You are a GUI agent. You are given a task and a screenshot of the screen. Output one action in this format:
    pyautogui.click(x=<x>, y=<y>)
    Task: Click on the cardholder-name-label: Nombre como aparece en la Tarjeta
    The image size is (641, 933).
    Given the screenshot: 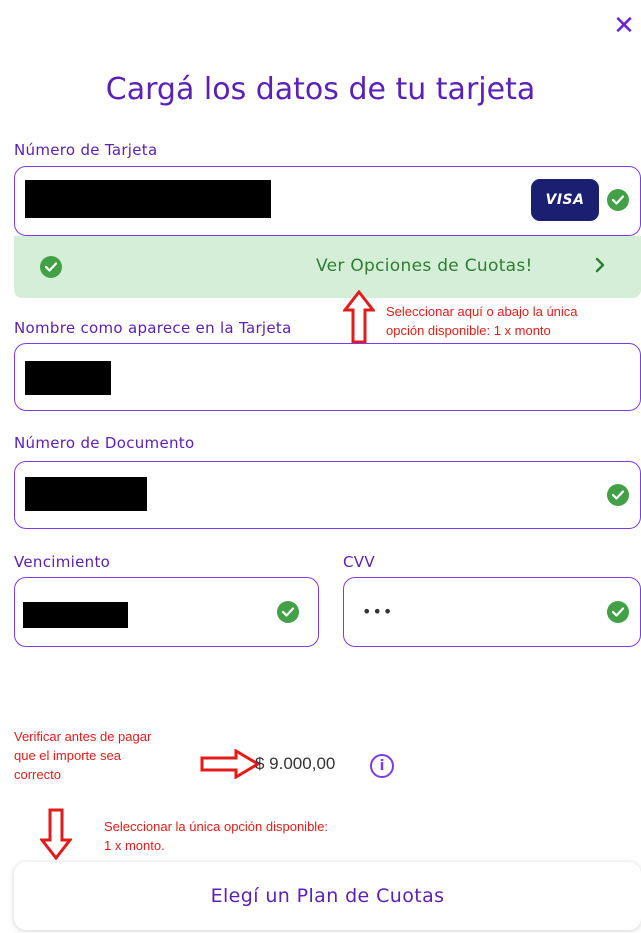 What is the action you would take?
    pyautogui.click(x=153, y=328)
    